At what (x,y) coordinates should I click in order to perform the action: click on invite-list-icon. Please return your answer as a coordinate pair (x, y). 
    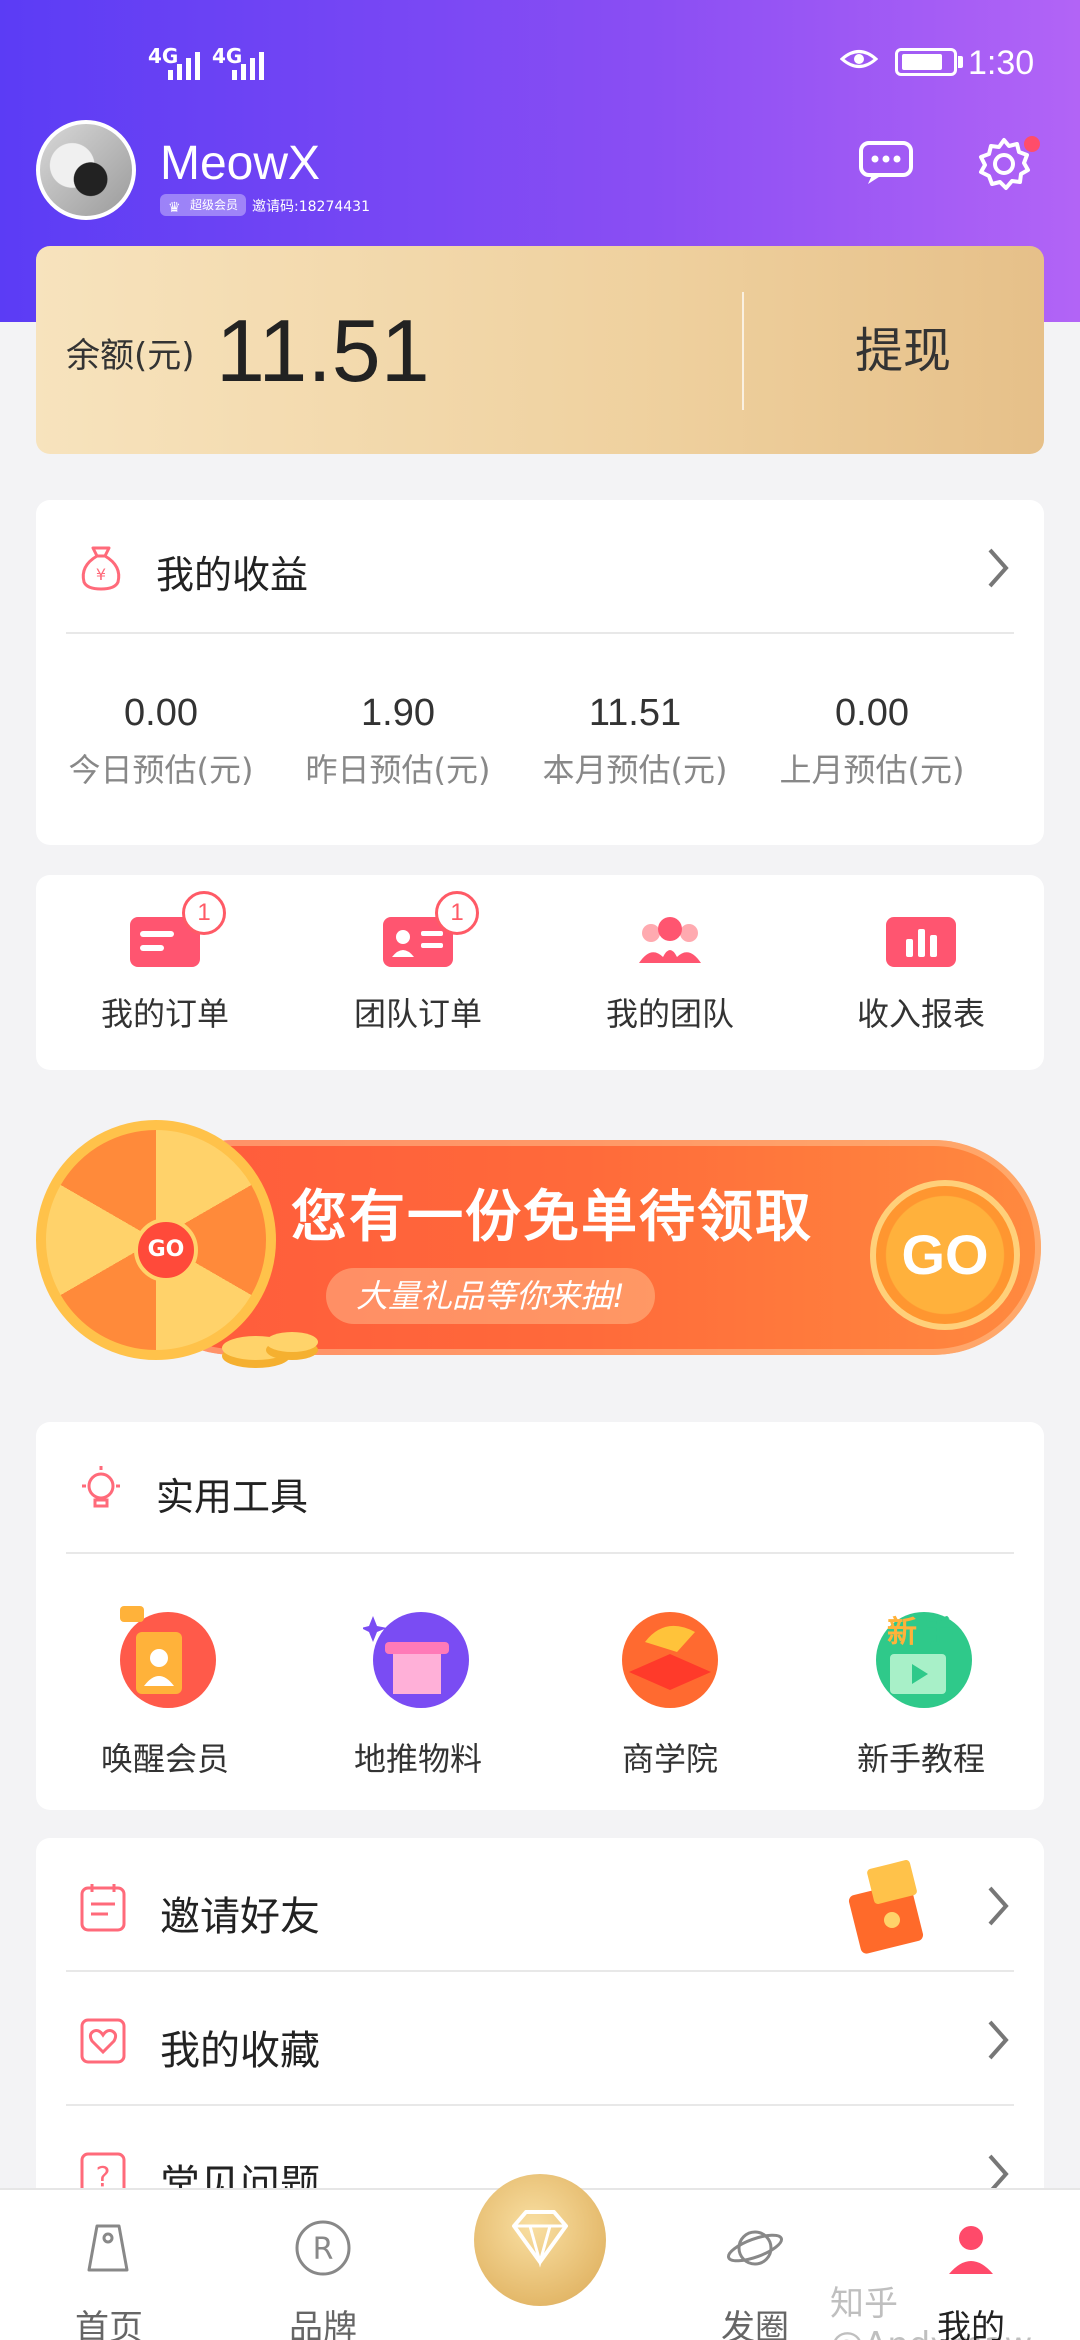
    Looking at the image, I should click on (103, 1908).